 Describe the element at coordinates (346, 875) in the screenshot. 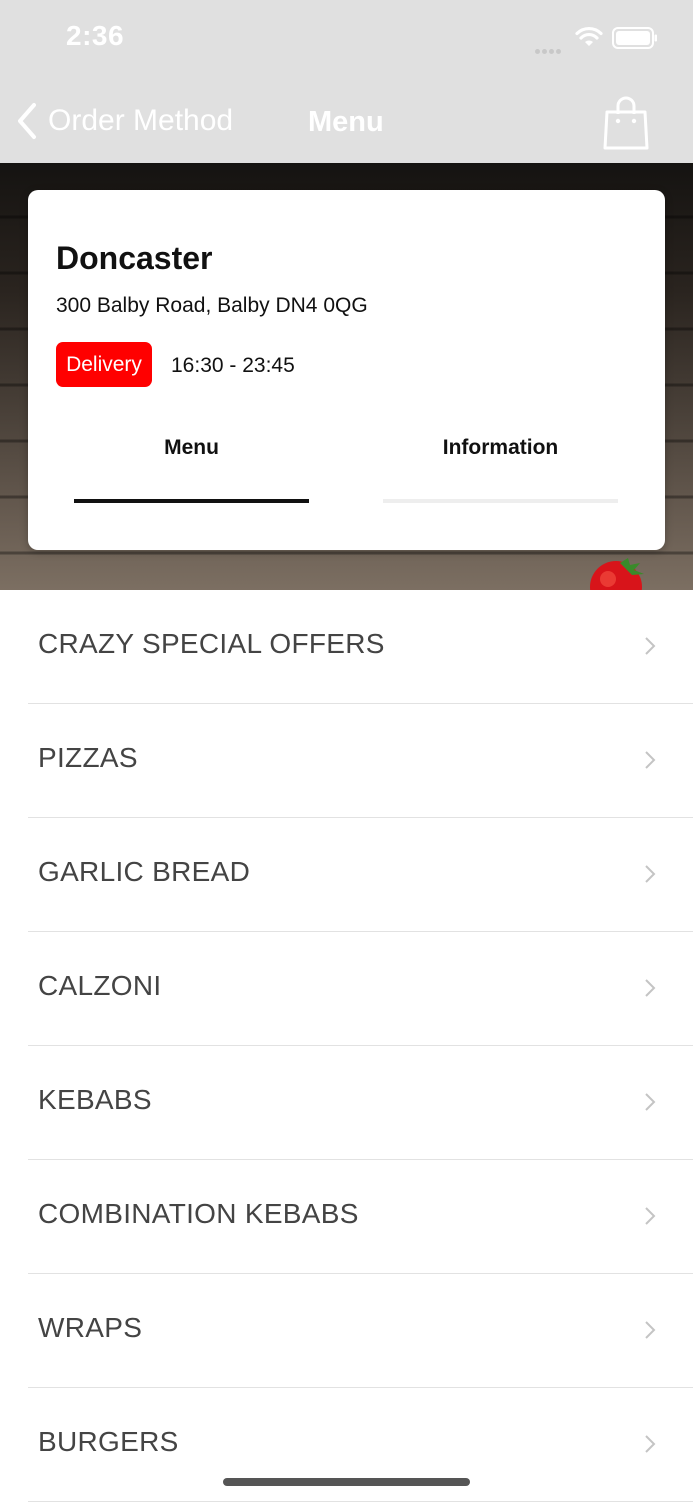

I see `category-row-garlic-bread: GARLIC BREAD` at that location.